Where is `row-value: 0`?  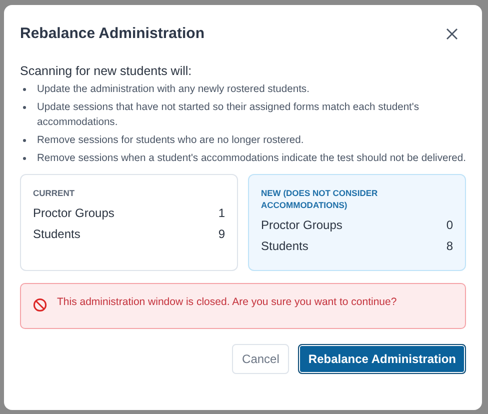
row-value: 0 is located at coordinates (449, 225).